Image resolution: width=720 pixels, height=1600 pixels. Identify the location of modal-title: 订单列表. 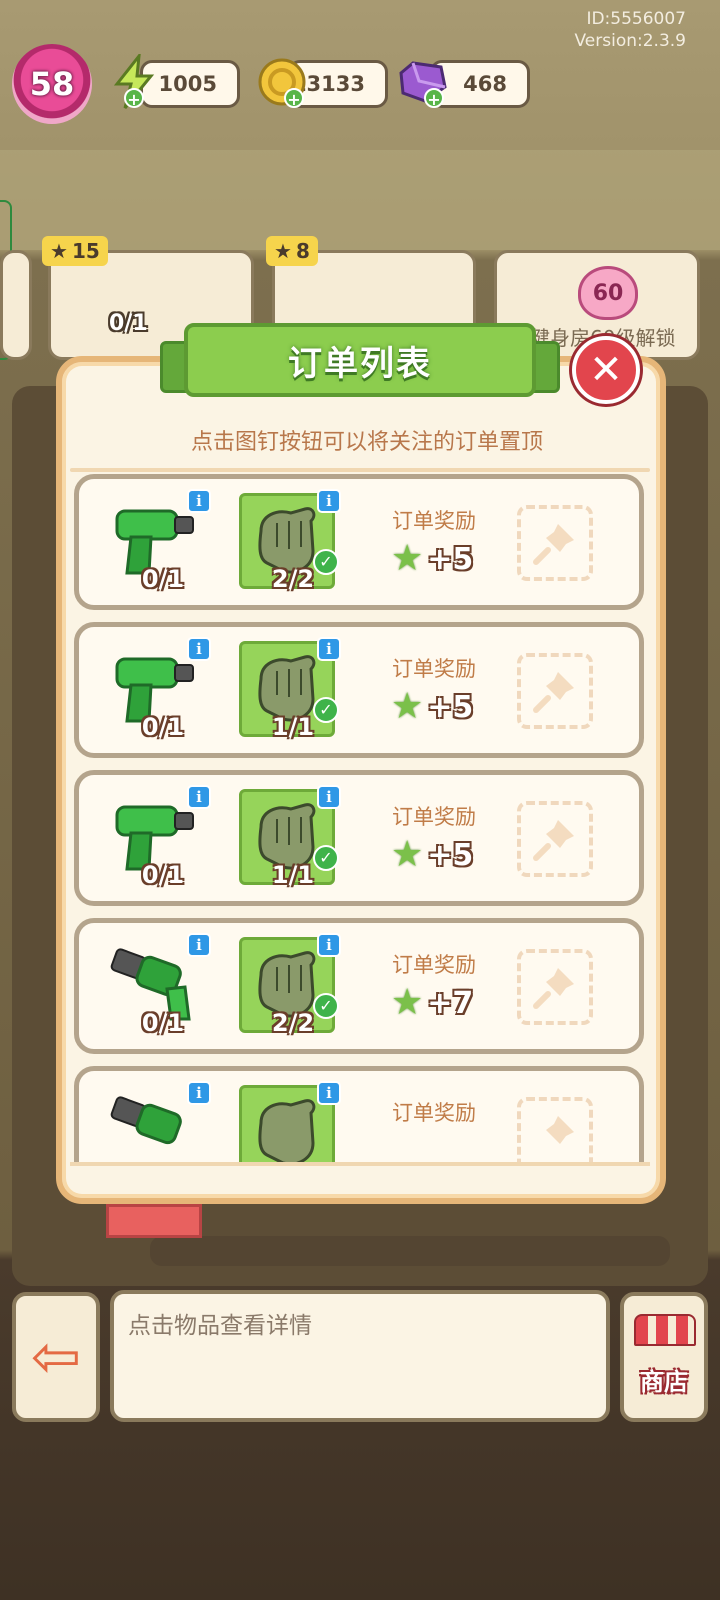
(360, 360).